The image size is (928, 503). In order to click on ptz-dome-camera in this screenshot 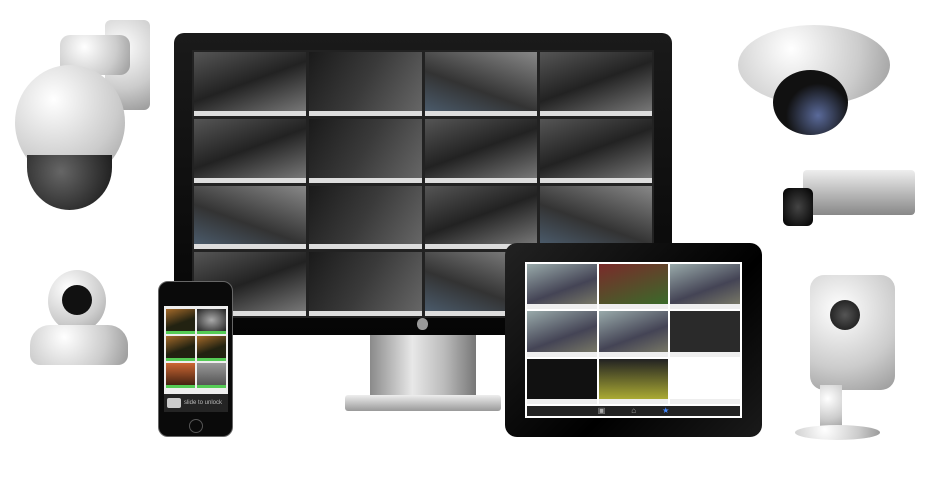, I will do `click(85, 115)`.